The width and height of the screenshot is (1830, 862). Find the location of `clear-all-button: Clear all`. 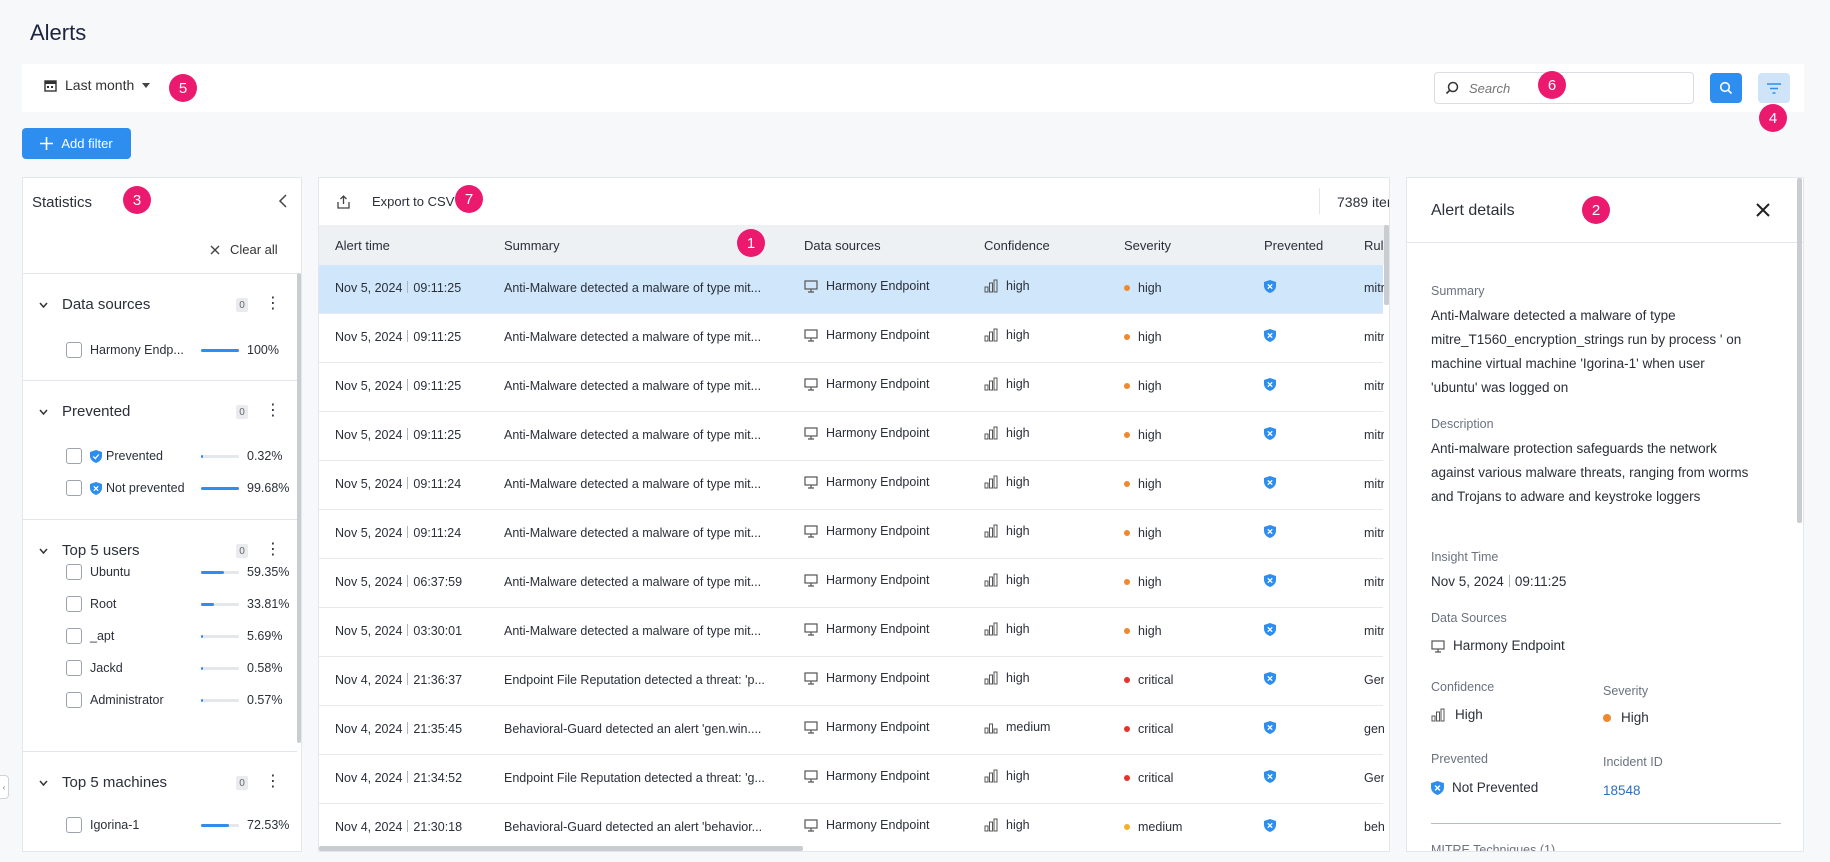

clear-all-button: Clear all is located at coordinates (244, 249).